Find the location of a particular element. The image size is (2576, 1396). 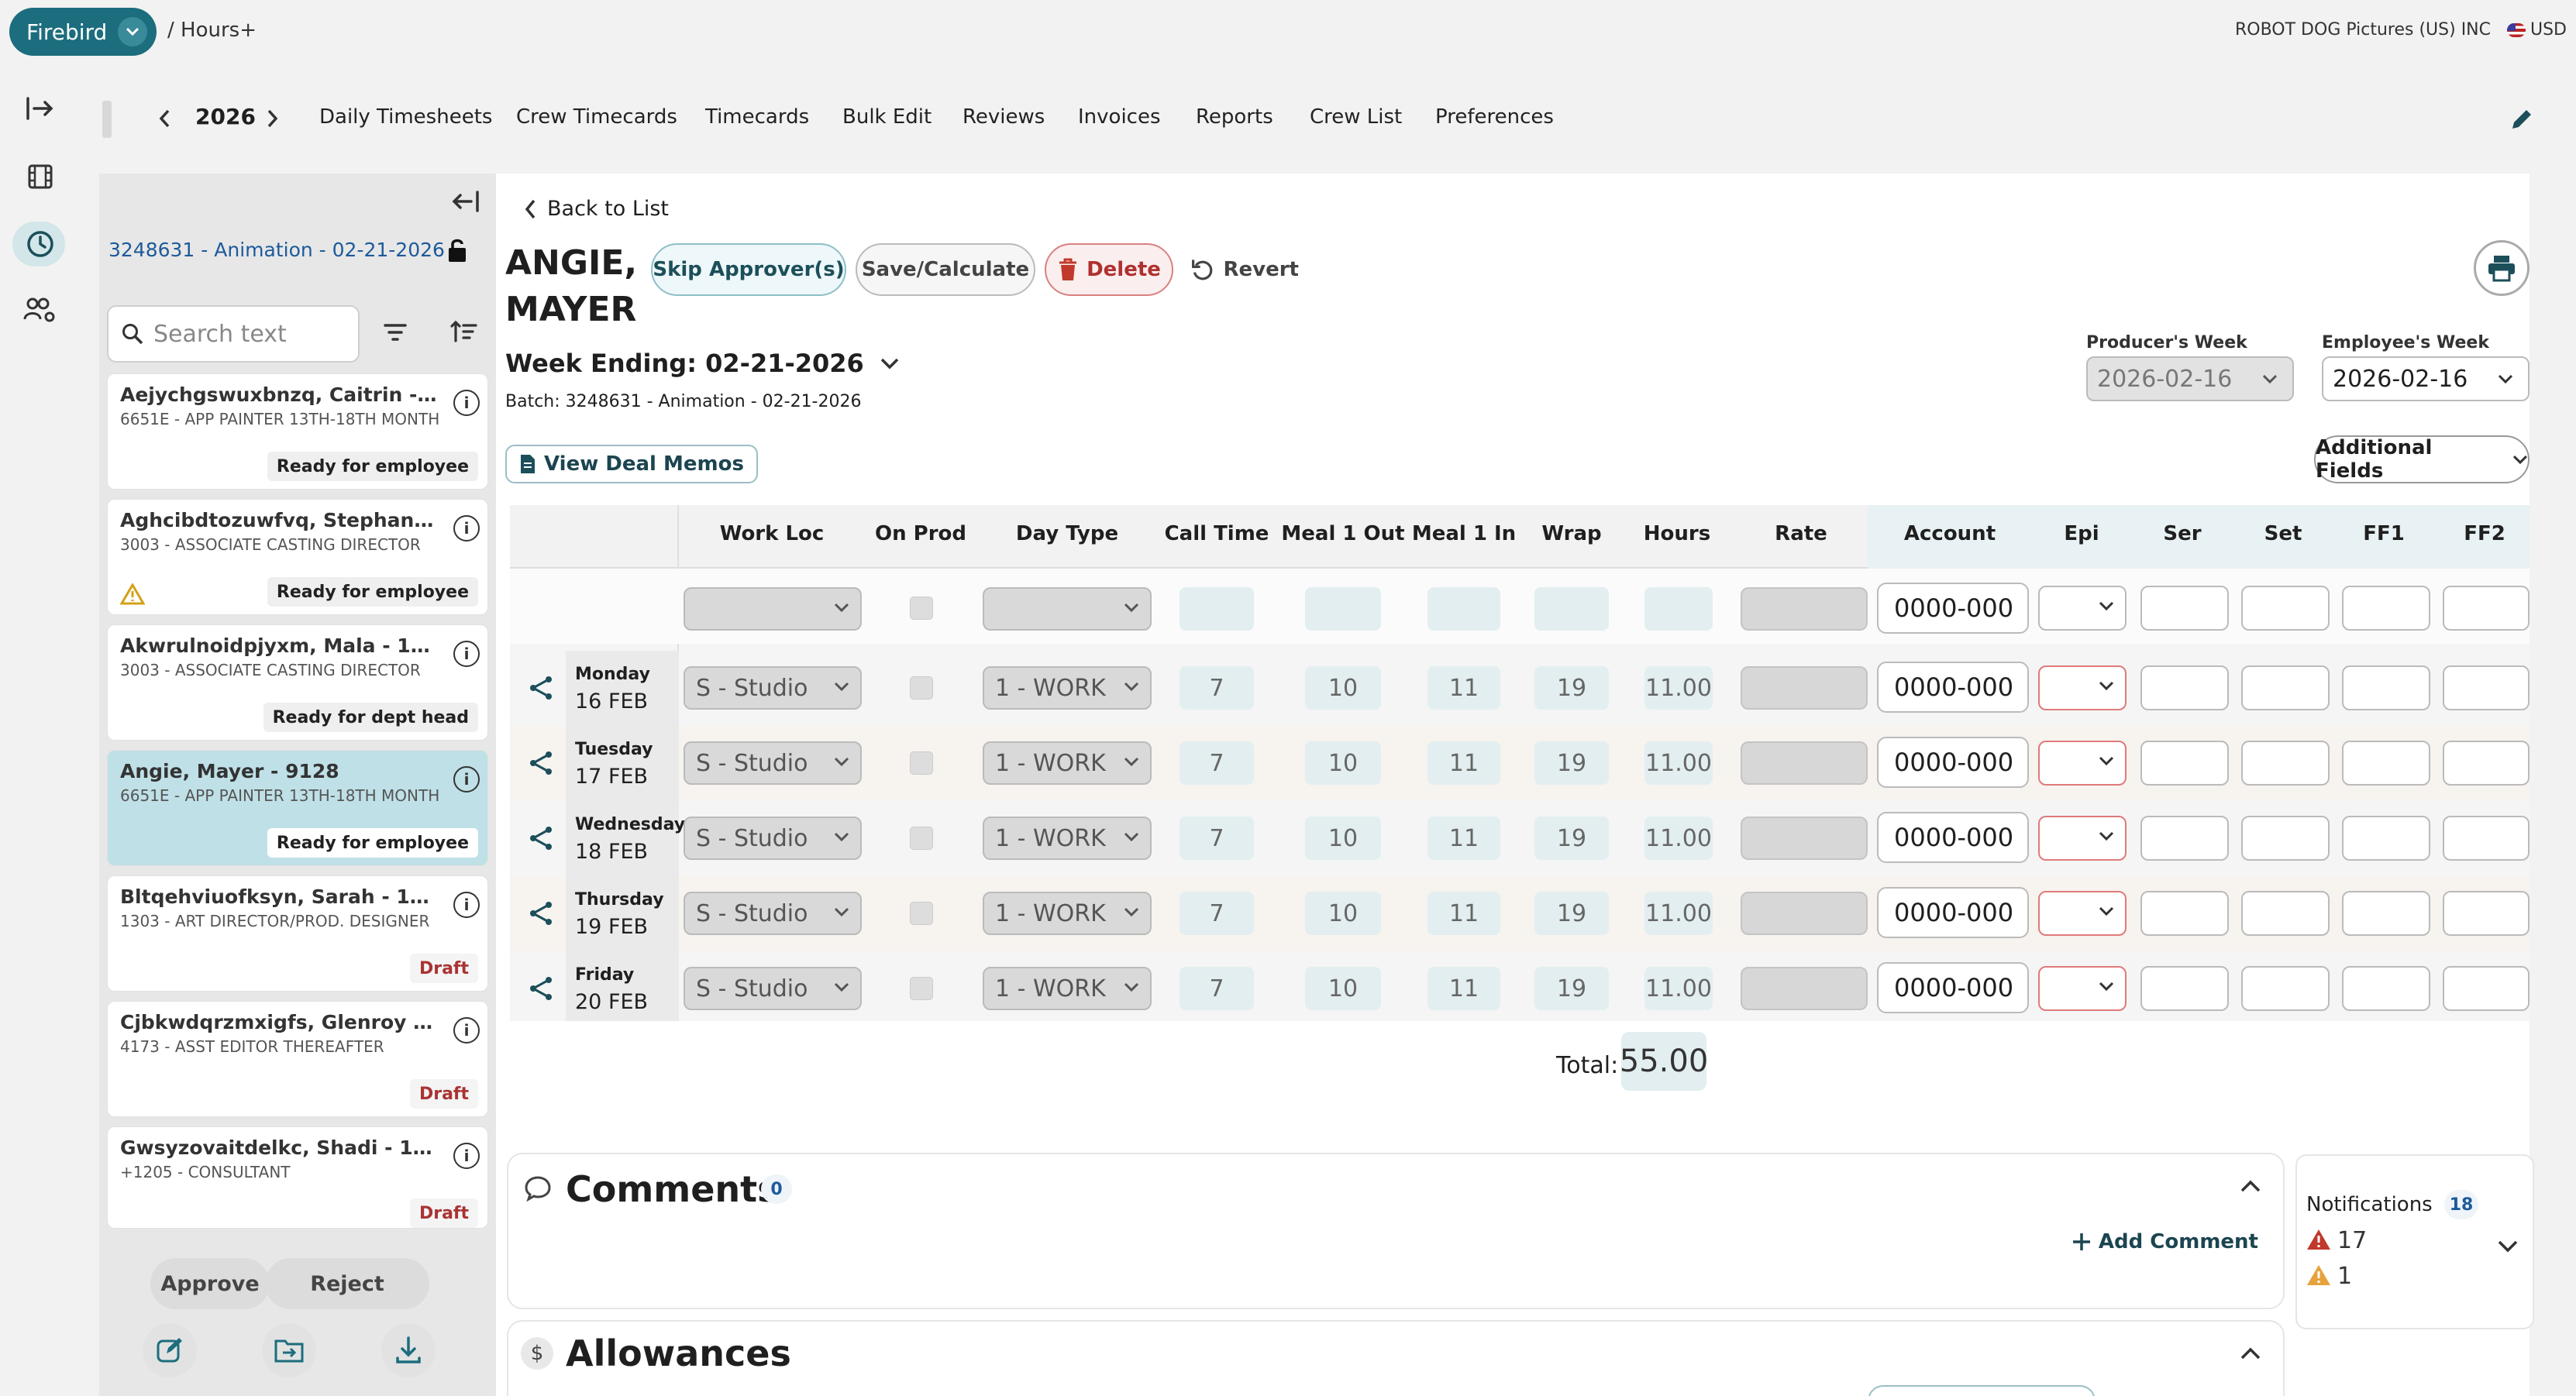

nav-bulk-edit: Bulk Edit is located at coordinates (887, 117).